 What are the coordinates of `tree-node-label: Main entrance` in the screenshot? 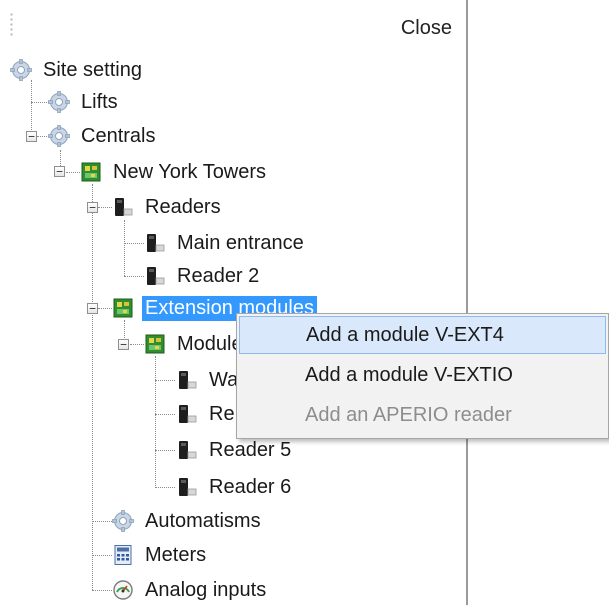 It's located at (240, 242).